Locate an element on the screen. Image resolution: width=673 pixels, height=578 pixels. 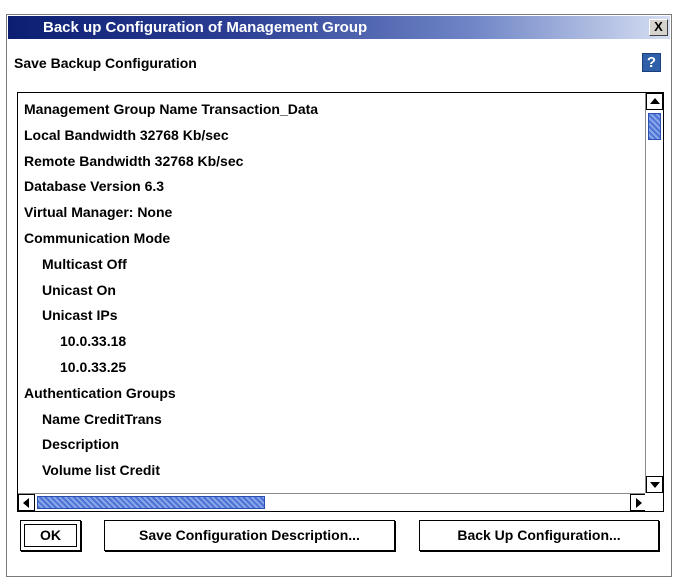
scroll-down-button is located at coordinates (654, 484).